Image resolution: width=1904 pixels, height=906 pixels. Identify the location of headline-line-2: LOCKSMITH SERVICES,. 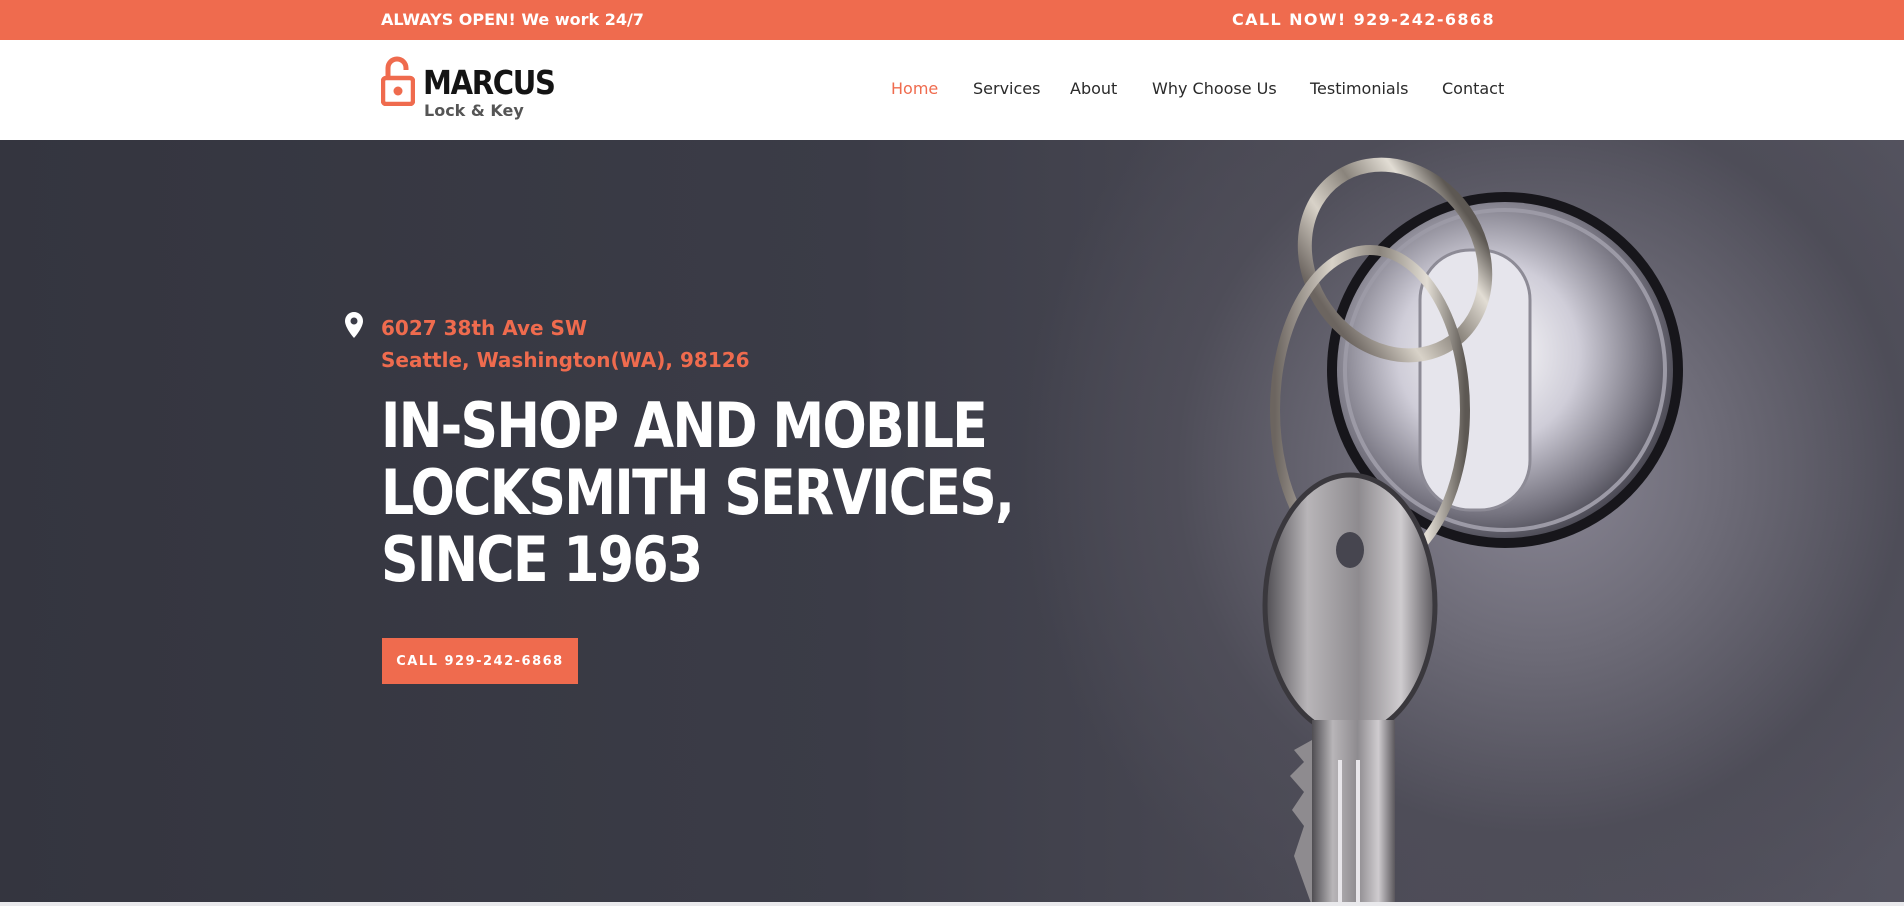
(698, 492).